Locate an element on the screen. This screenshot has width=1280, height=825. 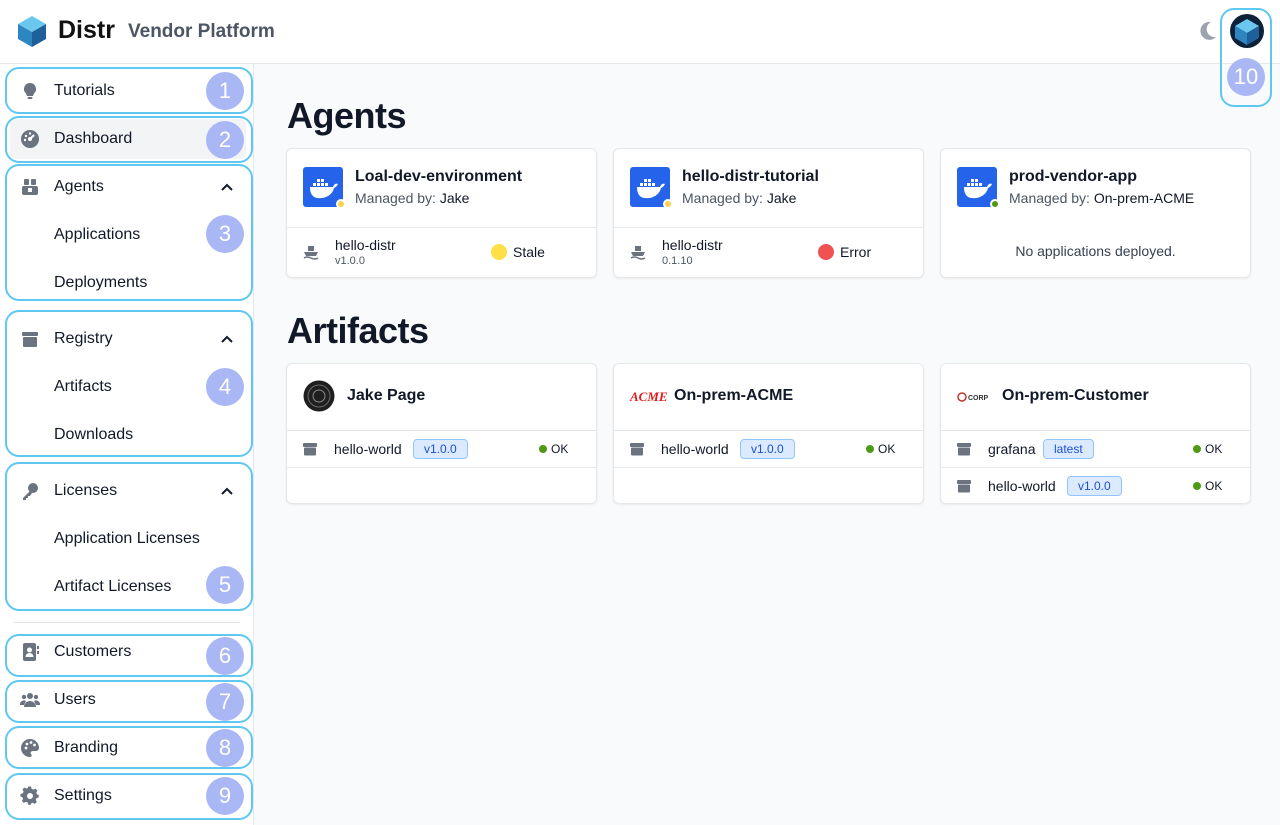
sidebar-item-tutorials: Tutorials is located at coordinates (128, 91).